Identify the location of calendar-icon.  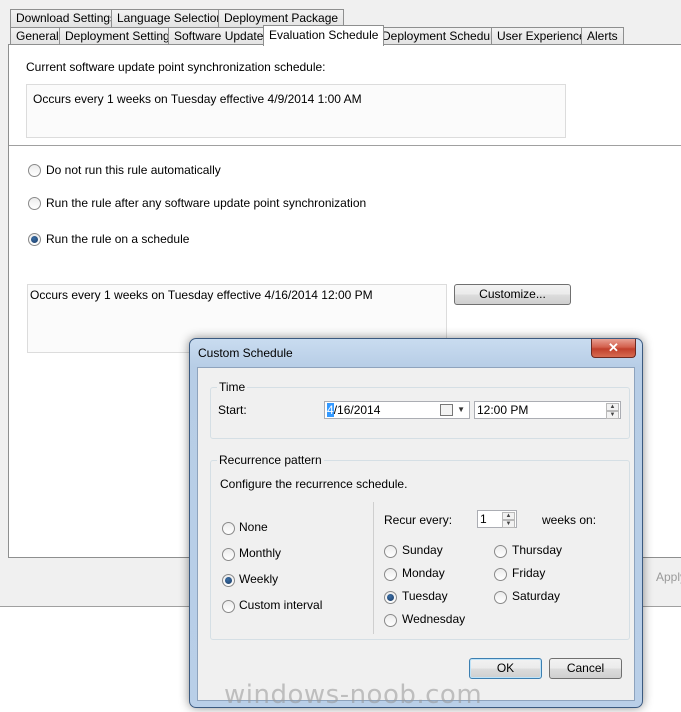
(446, 410).